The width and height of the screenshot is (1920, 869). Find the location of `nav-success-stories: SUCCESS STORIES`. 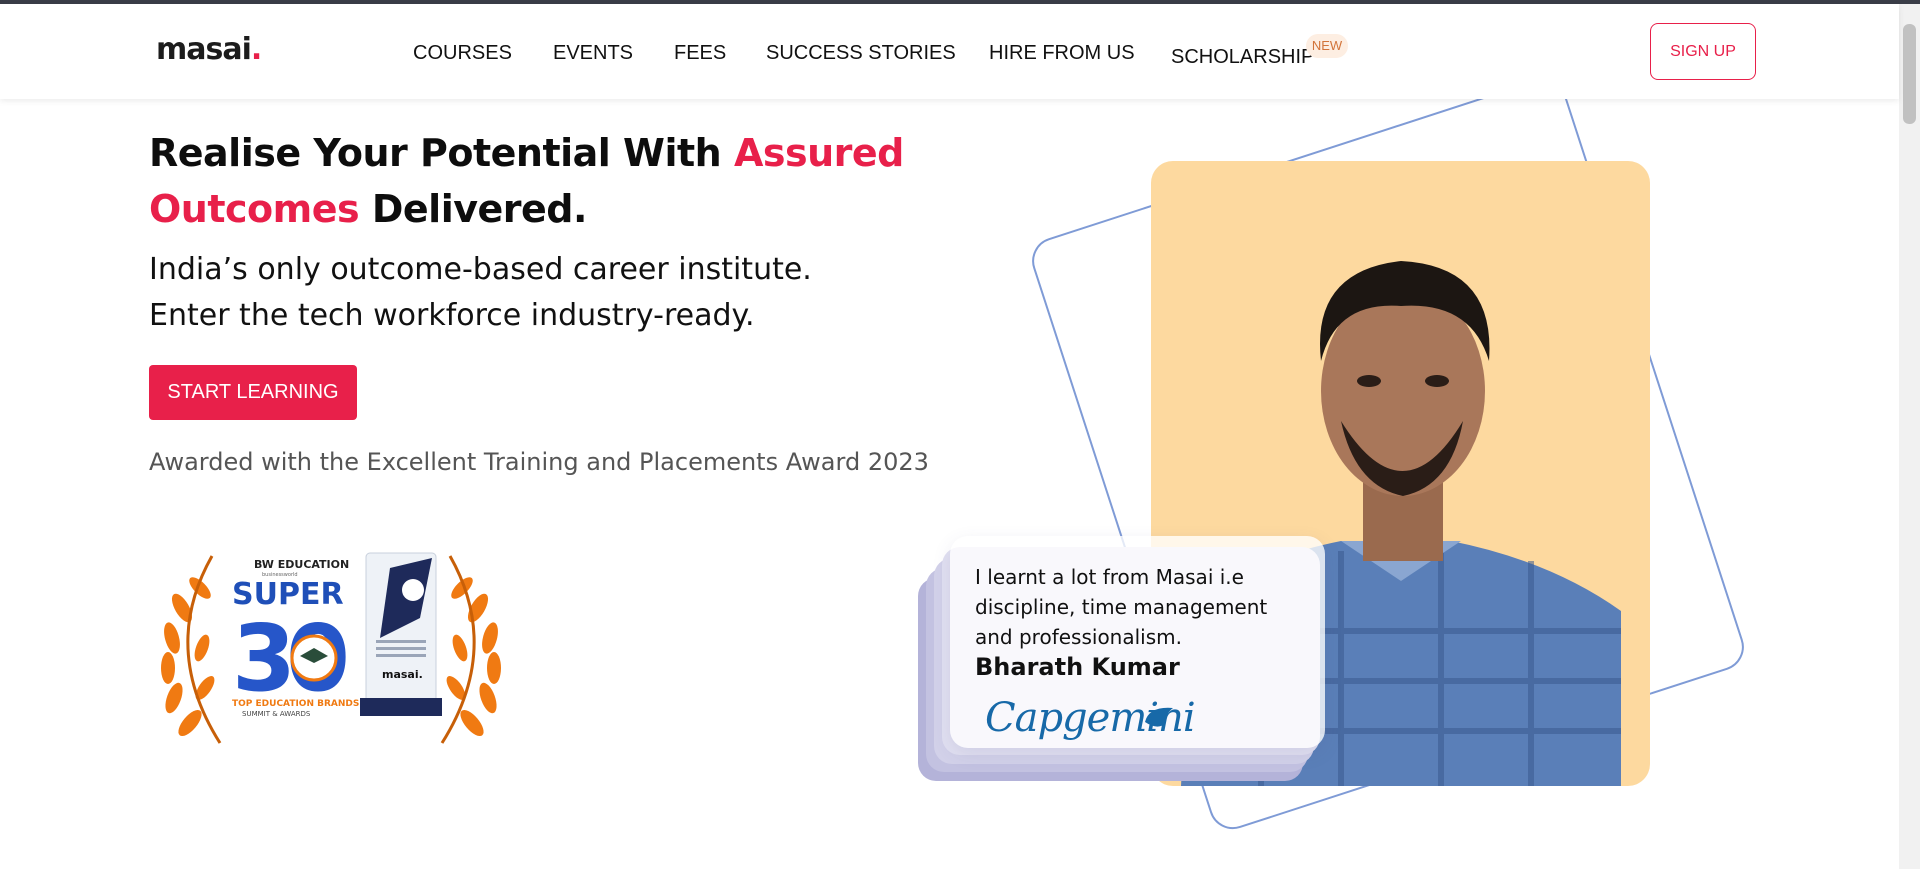

nav-success-stories: SUCCESS STORIES is located at coordinates (861, 53).